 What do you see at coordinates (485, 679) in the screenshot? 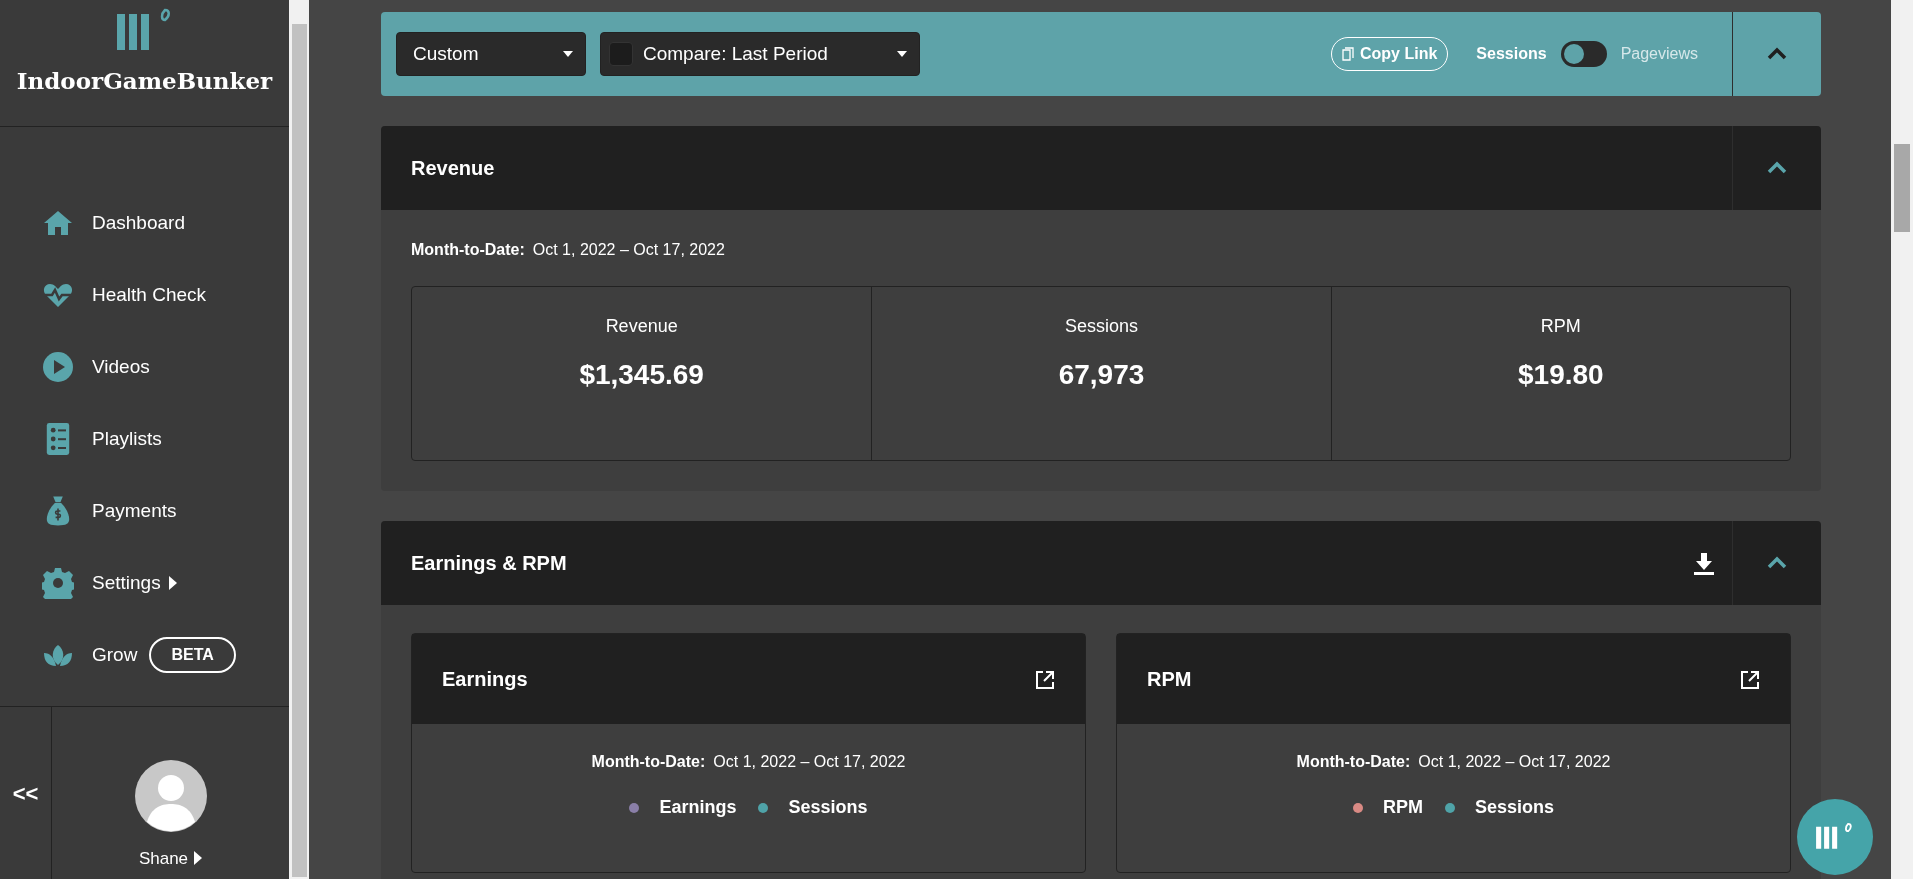
I see `card-title: Earnings` at bounding box center [485, 679].